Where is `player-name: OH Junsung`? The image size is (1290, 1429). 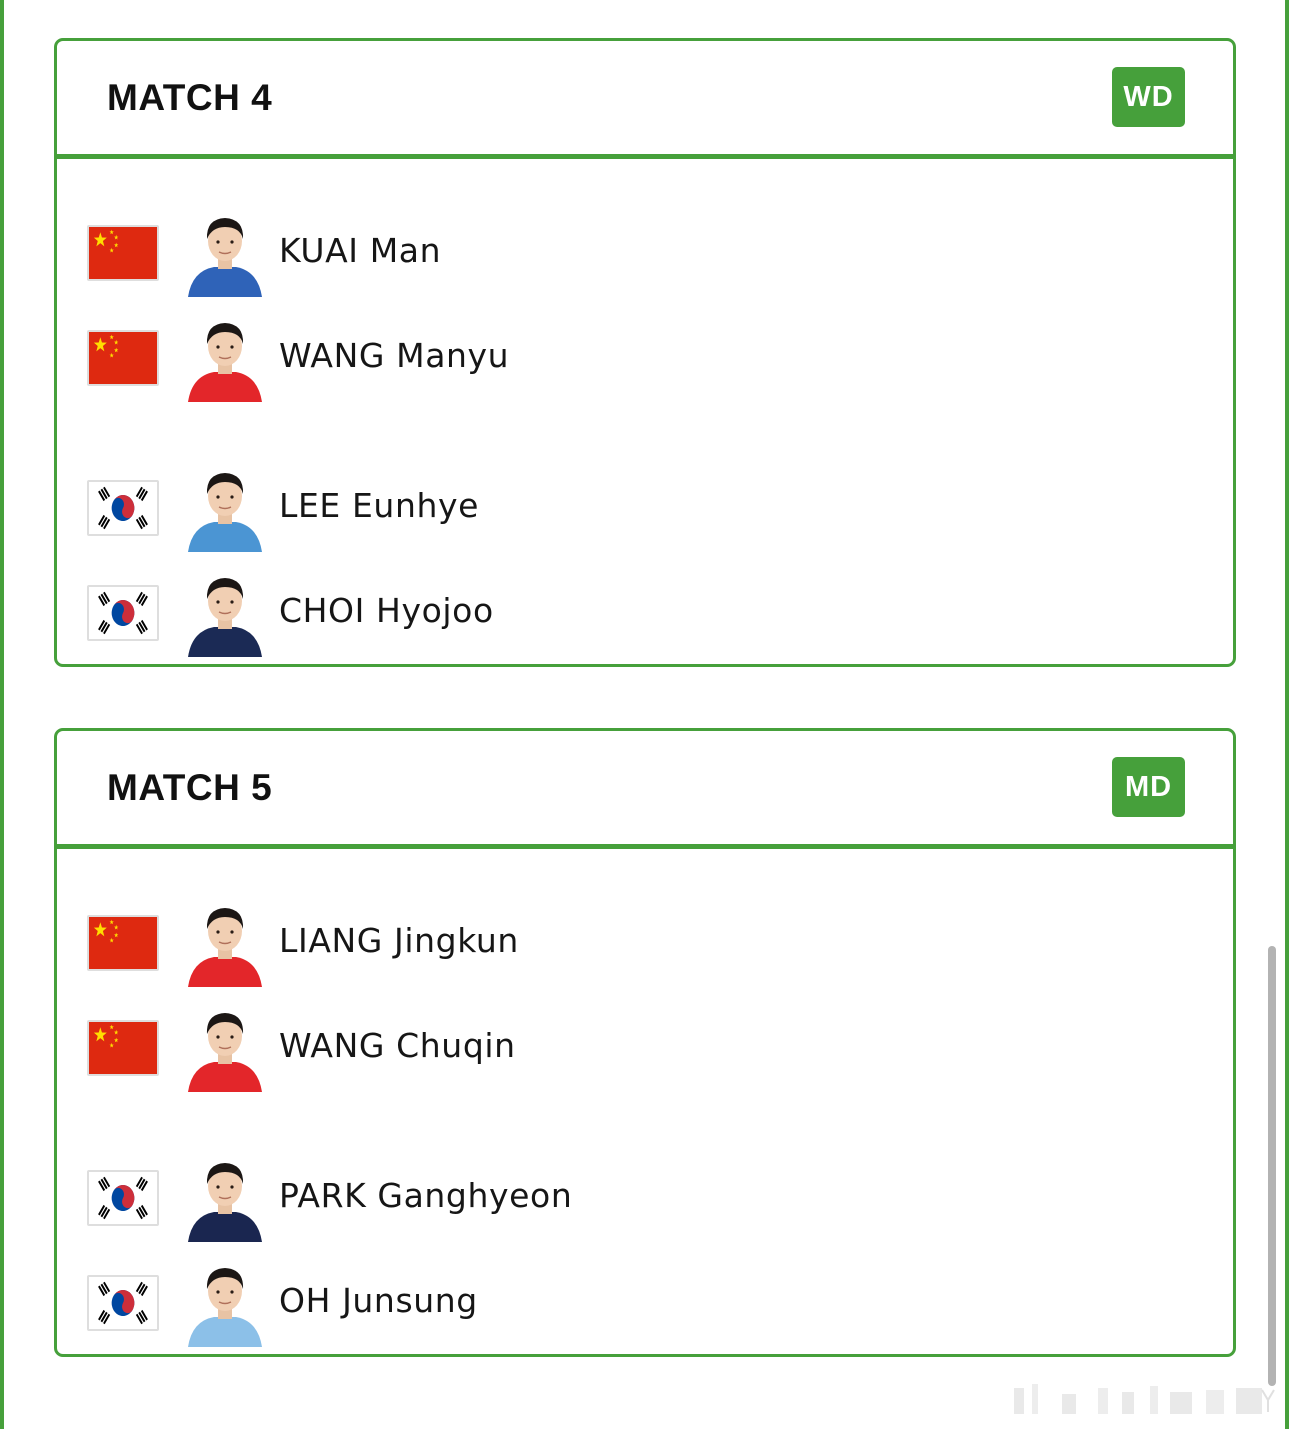 player-name: OH Junsung is located at coordinates (378, 1300).